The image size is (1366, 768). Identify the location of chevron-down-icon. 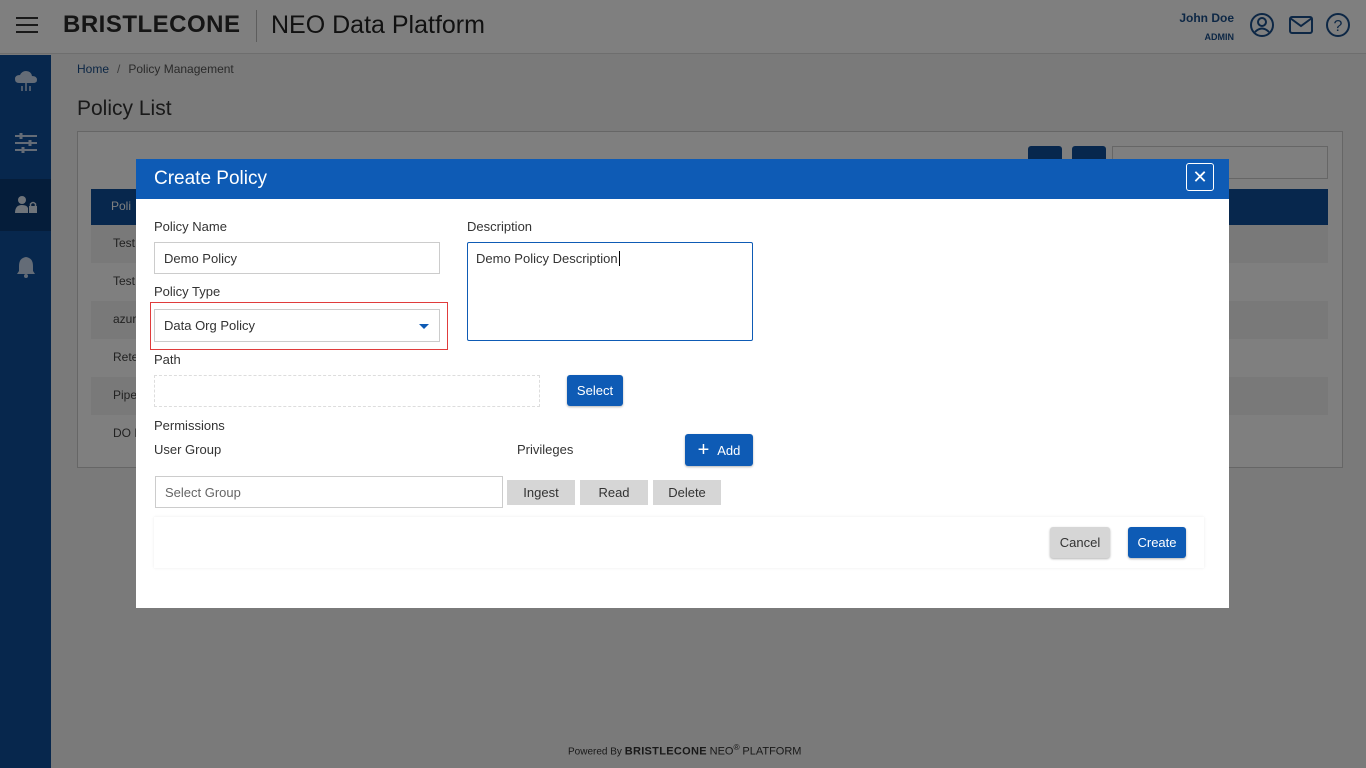
(424, 326).